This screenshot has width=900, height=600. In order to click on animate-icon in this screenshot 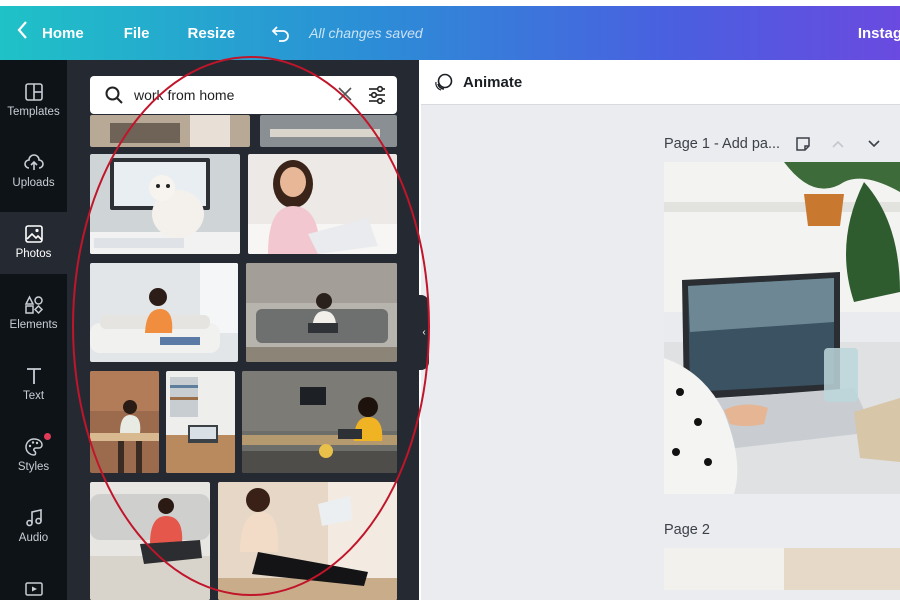, I will do `click(444, 82)`.